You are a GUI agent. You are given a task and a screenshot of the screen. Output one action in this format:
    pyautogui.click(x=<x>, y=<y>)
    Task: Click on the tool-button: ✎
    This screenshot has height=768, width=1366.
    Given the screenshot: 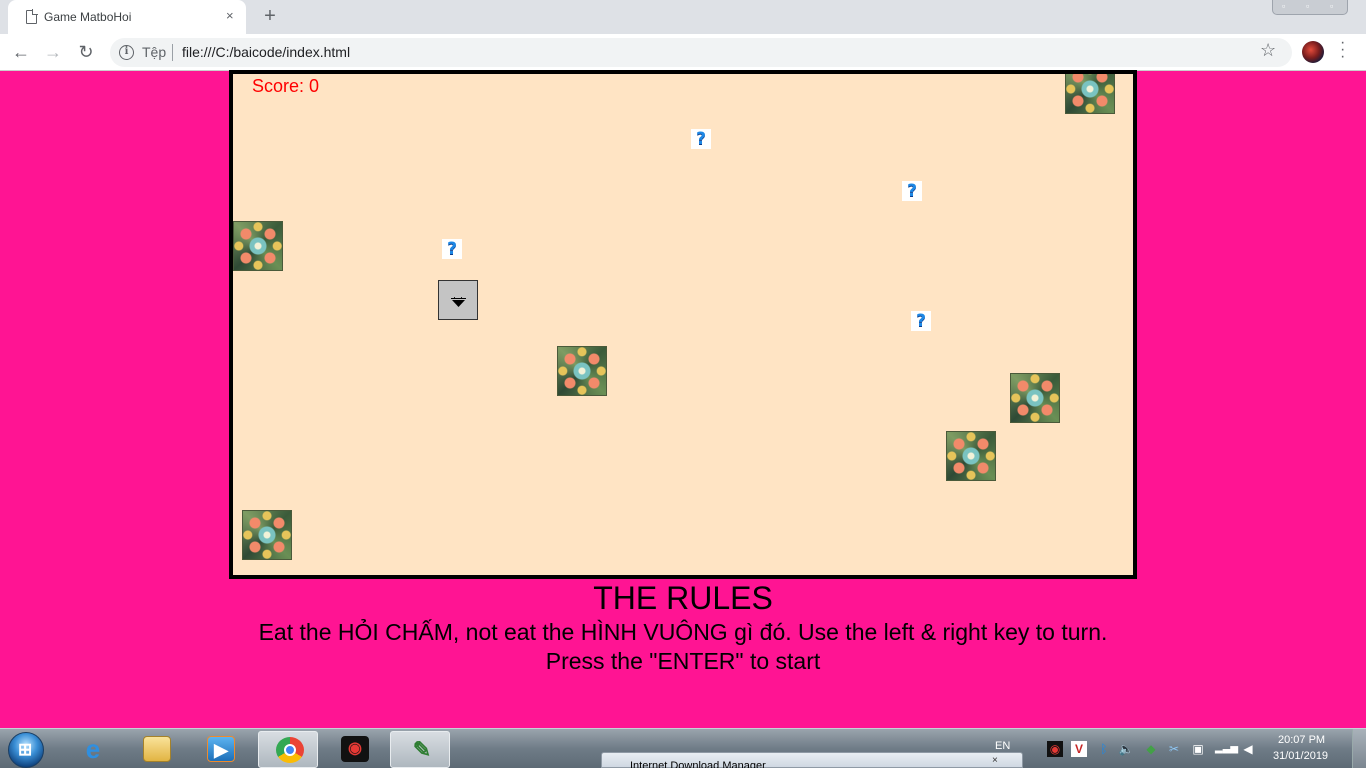 What is the action you would take?
    pyautogui.click(x=420, y=749)
    